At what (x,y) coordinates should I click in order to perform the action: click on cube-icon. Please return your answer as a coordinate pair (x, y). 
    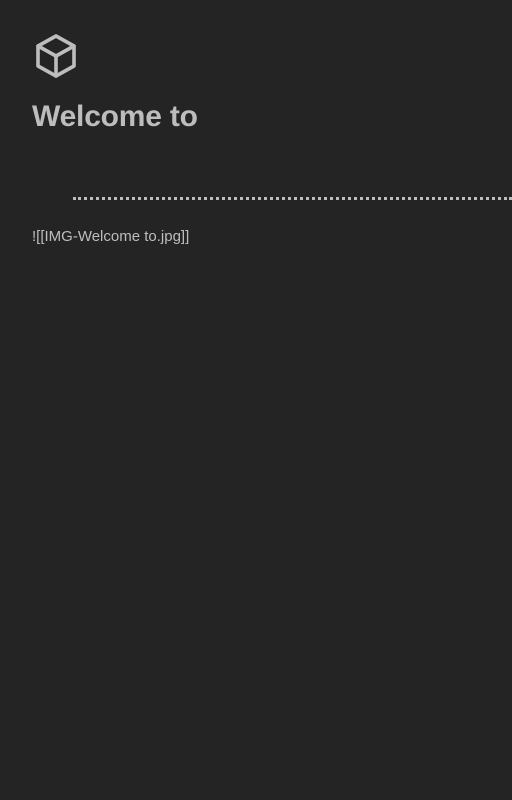
    Looking at the image, I should click on (56, 56).